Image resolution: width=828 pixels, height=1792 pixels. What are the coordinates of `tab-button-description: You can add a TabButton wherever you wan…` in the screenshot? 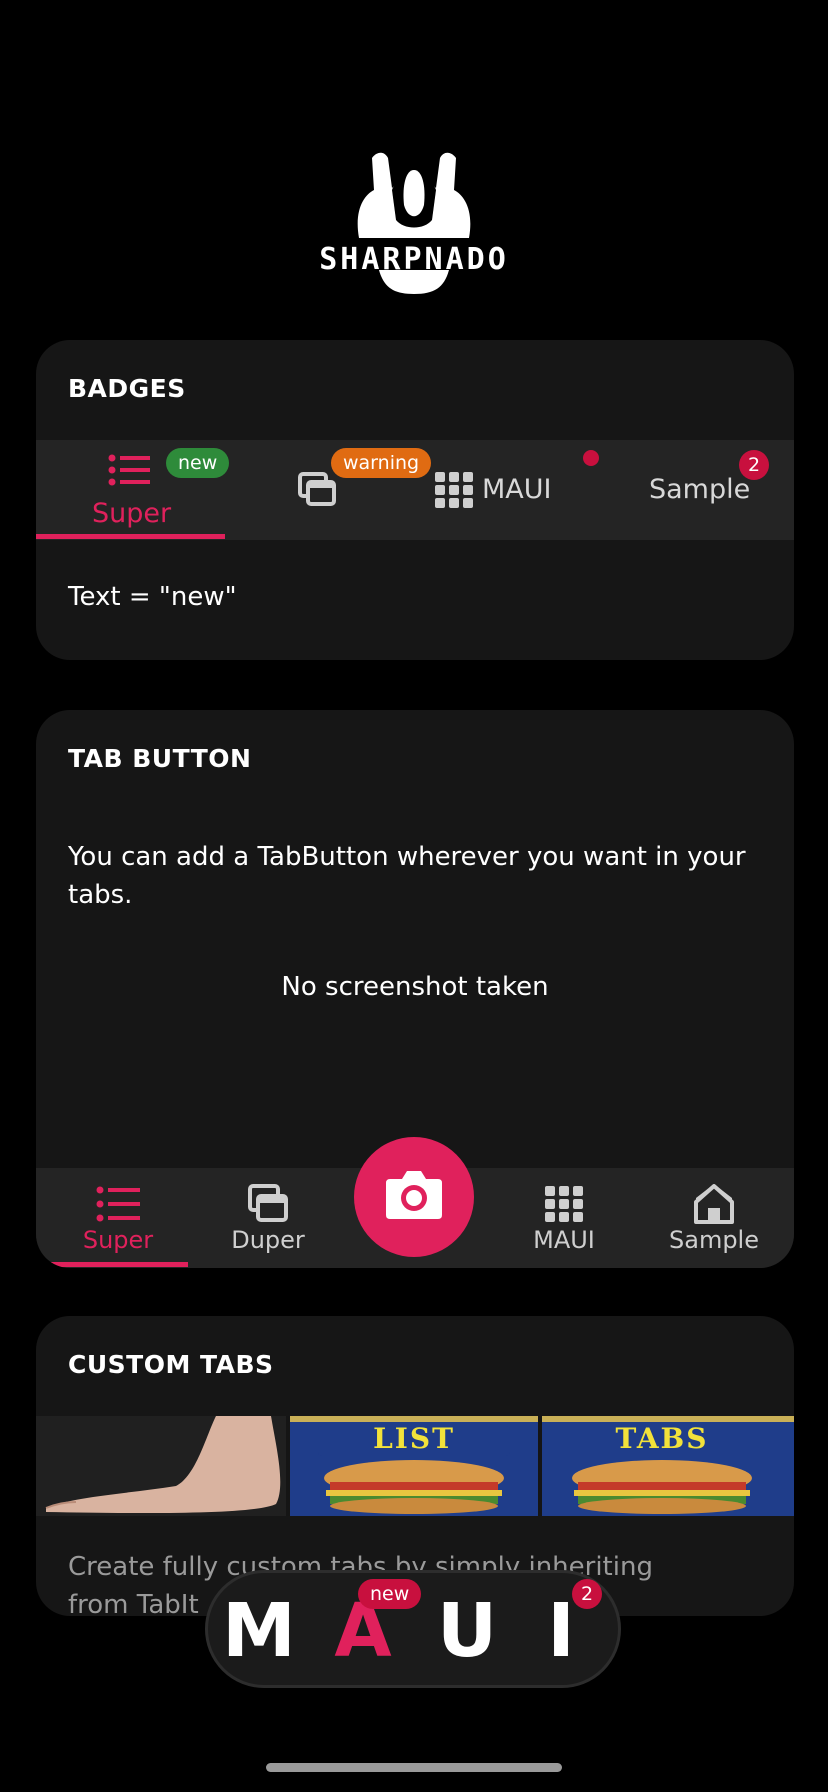 It's located at (407, 876).